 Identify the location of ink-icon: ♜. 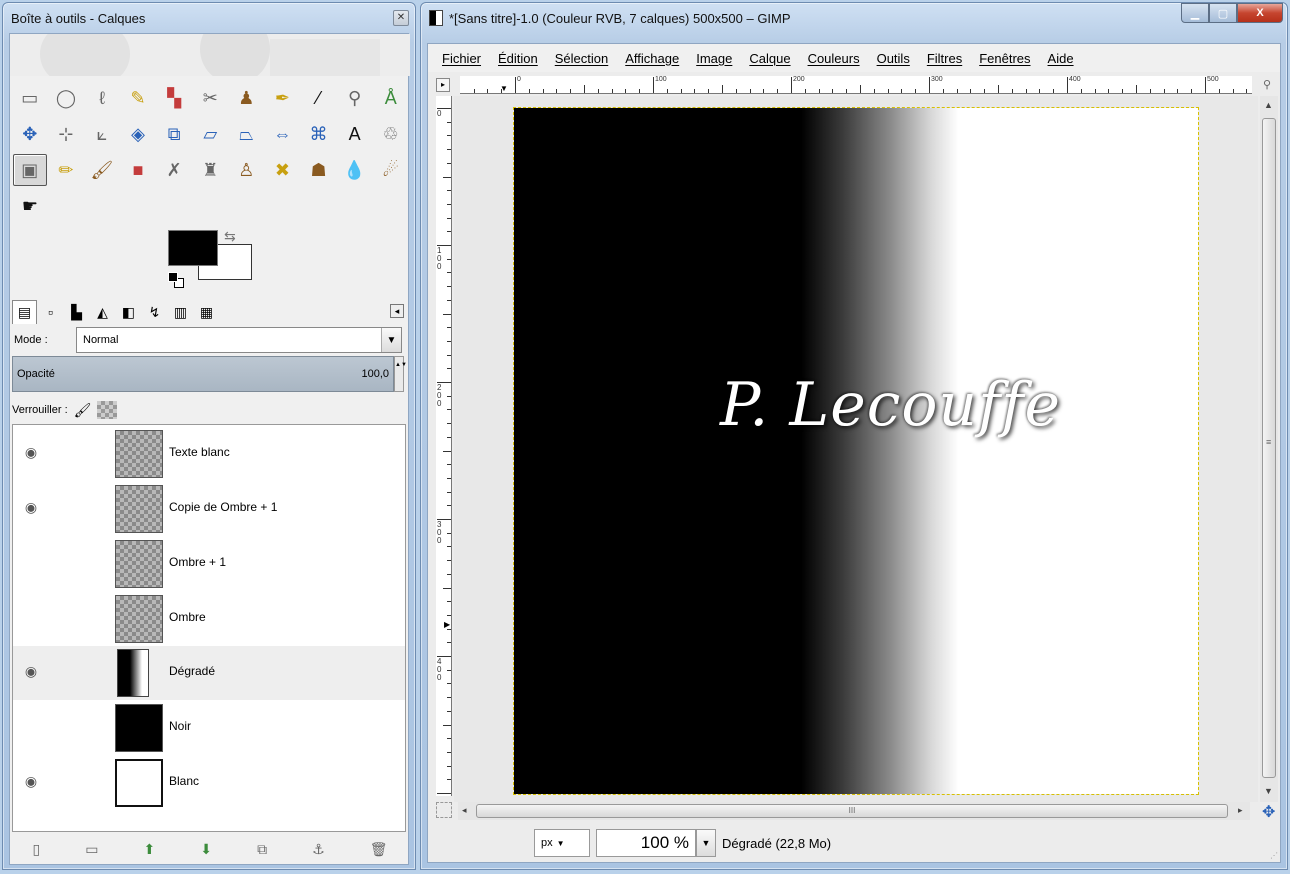
(210, 170).